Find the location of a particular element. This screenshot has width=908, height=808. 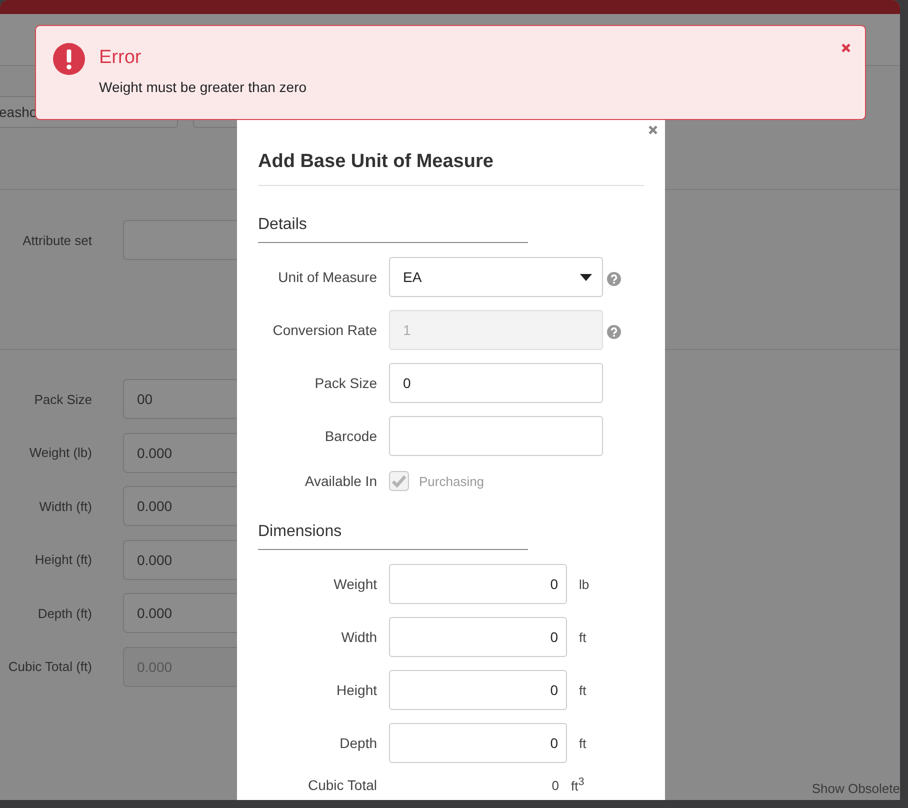

field-label: Width (ft) is located at coordinates (65, 506).